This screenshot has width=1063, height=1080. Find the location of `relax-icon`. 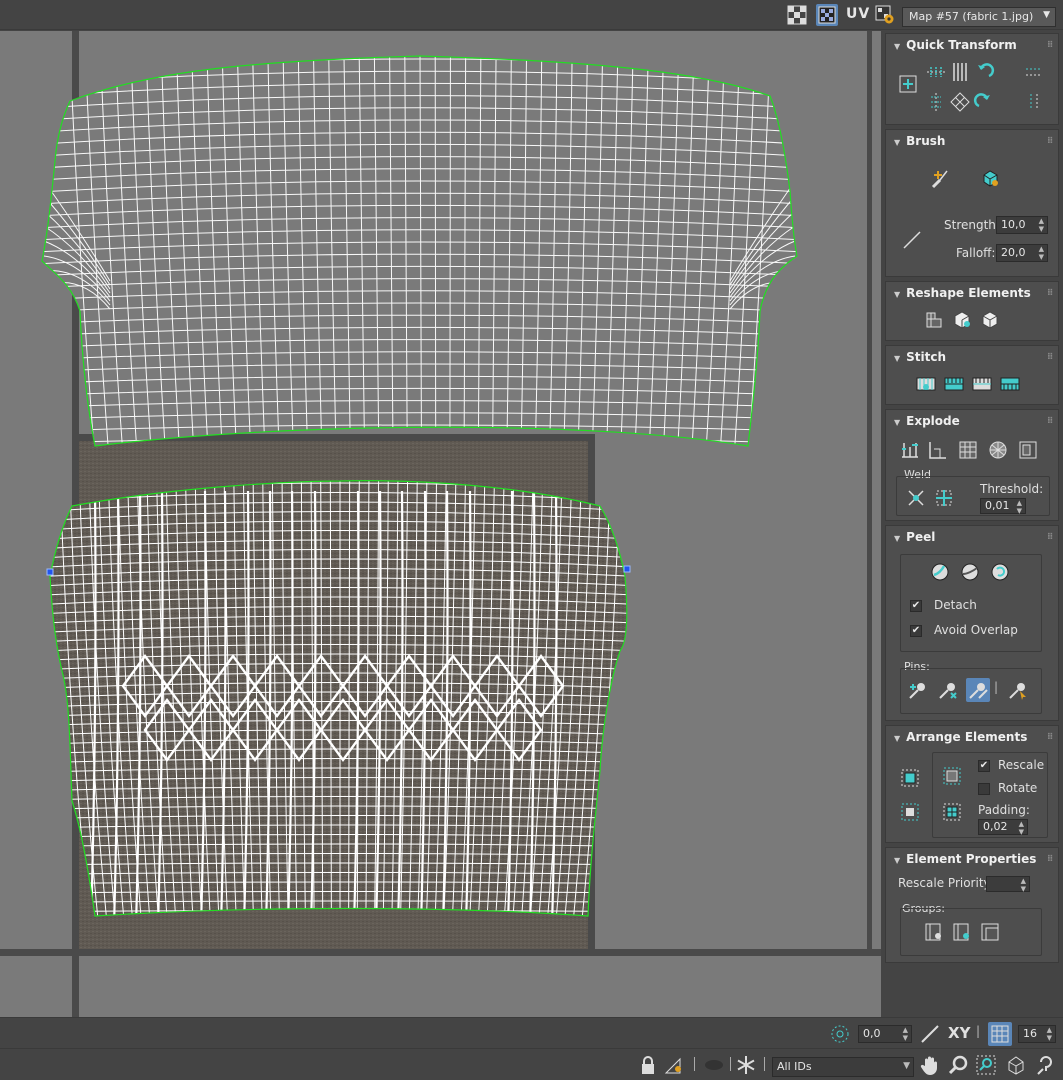

relax-icon is located at coordinates (962, 320).